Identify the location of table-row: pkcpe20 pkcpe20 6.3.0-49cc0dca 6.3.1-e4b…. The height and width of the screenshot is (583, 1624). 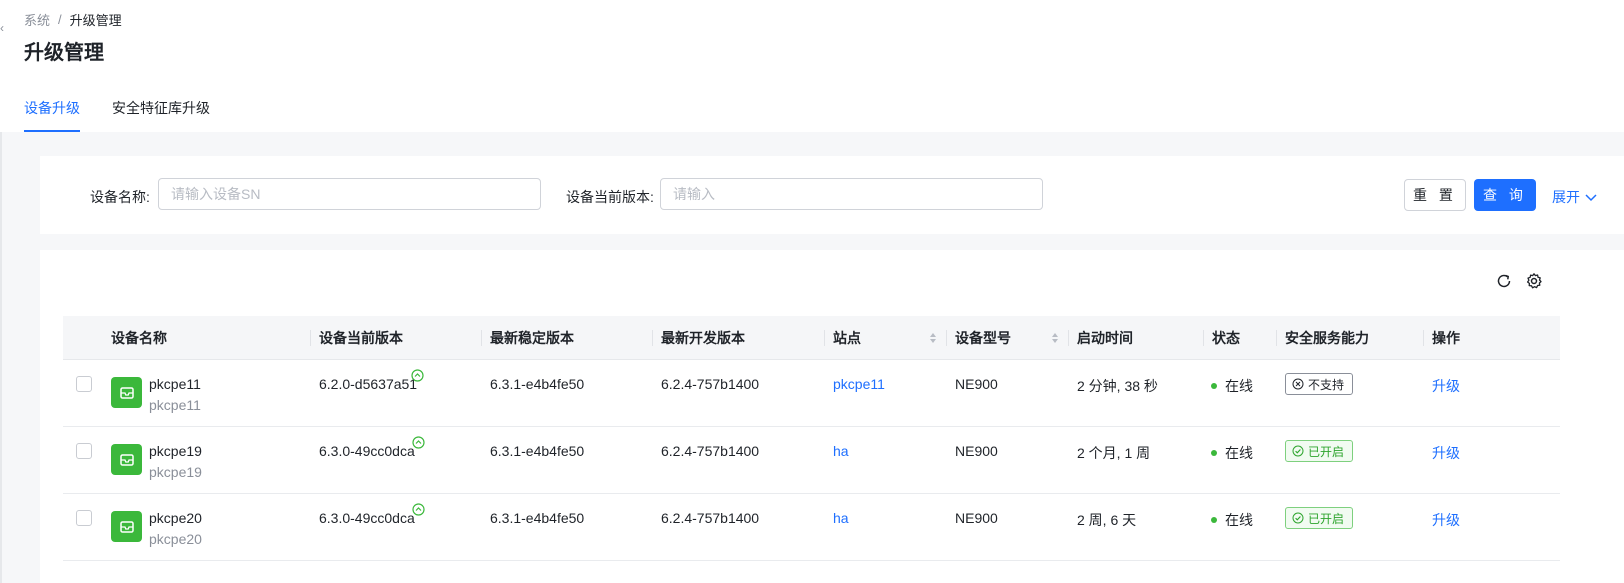
(811, 527).